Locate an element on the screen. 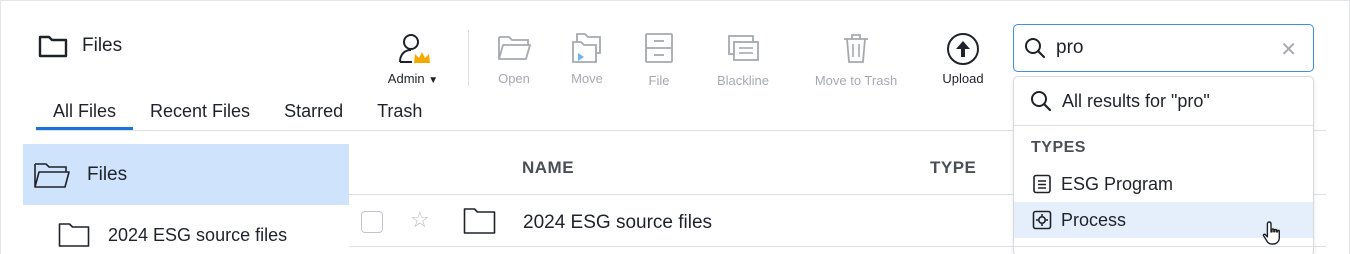  toolbar-divider is located at coordinates (468, 58).